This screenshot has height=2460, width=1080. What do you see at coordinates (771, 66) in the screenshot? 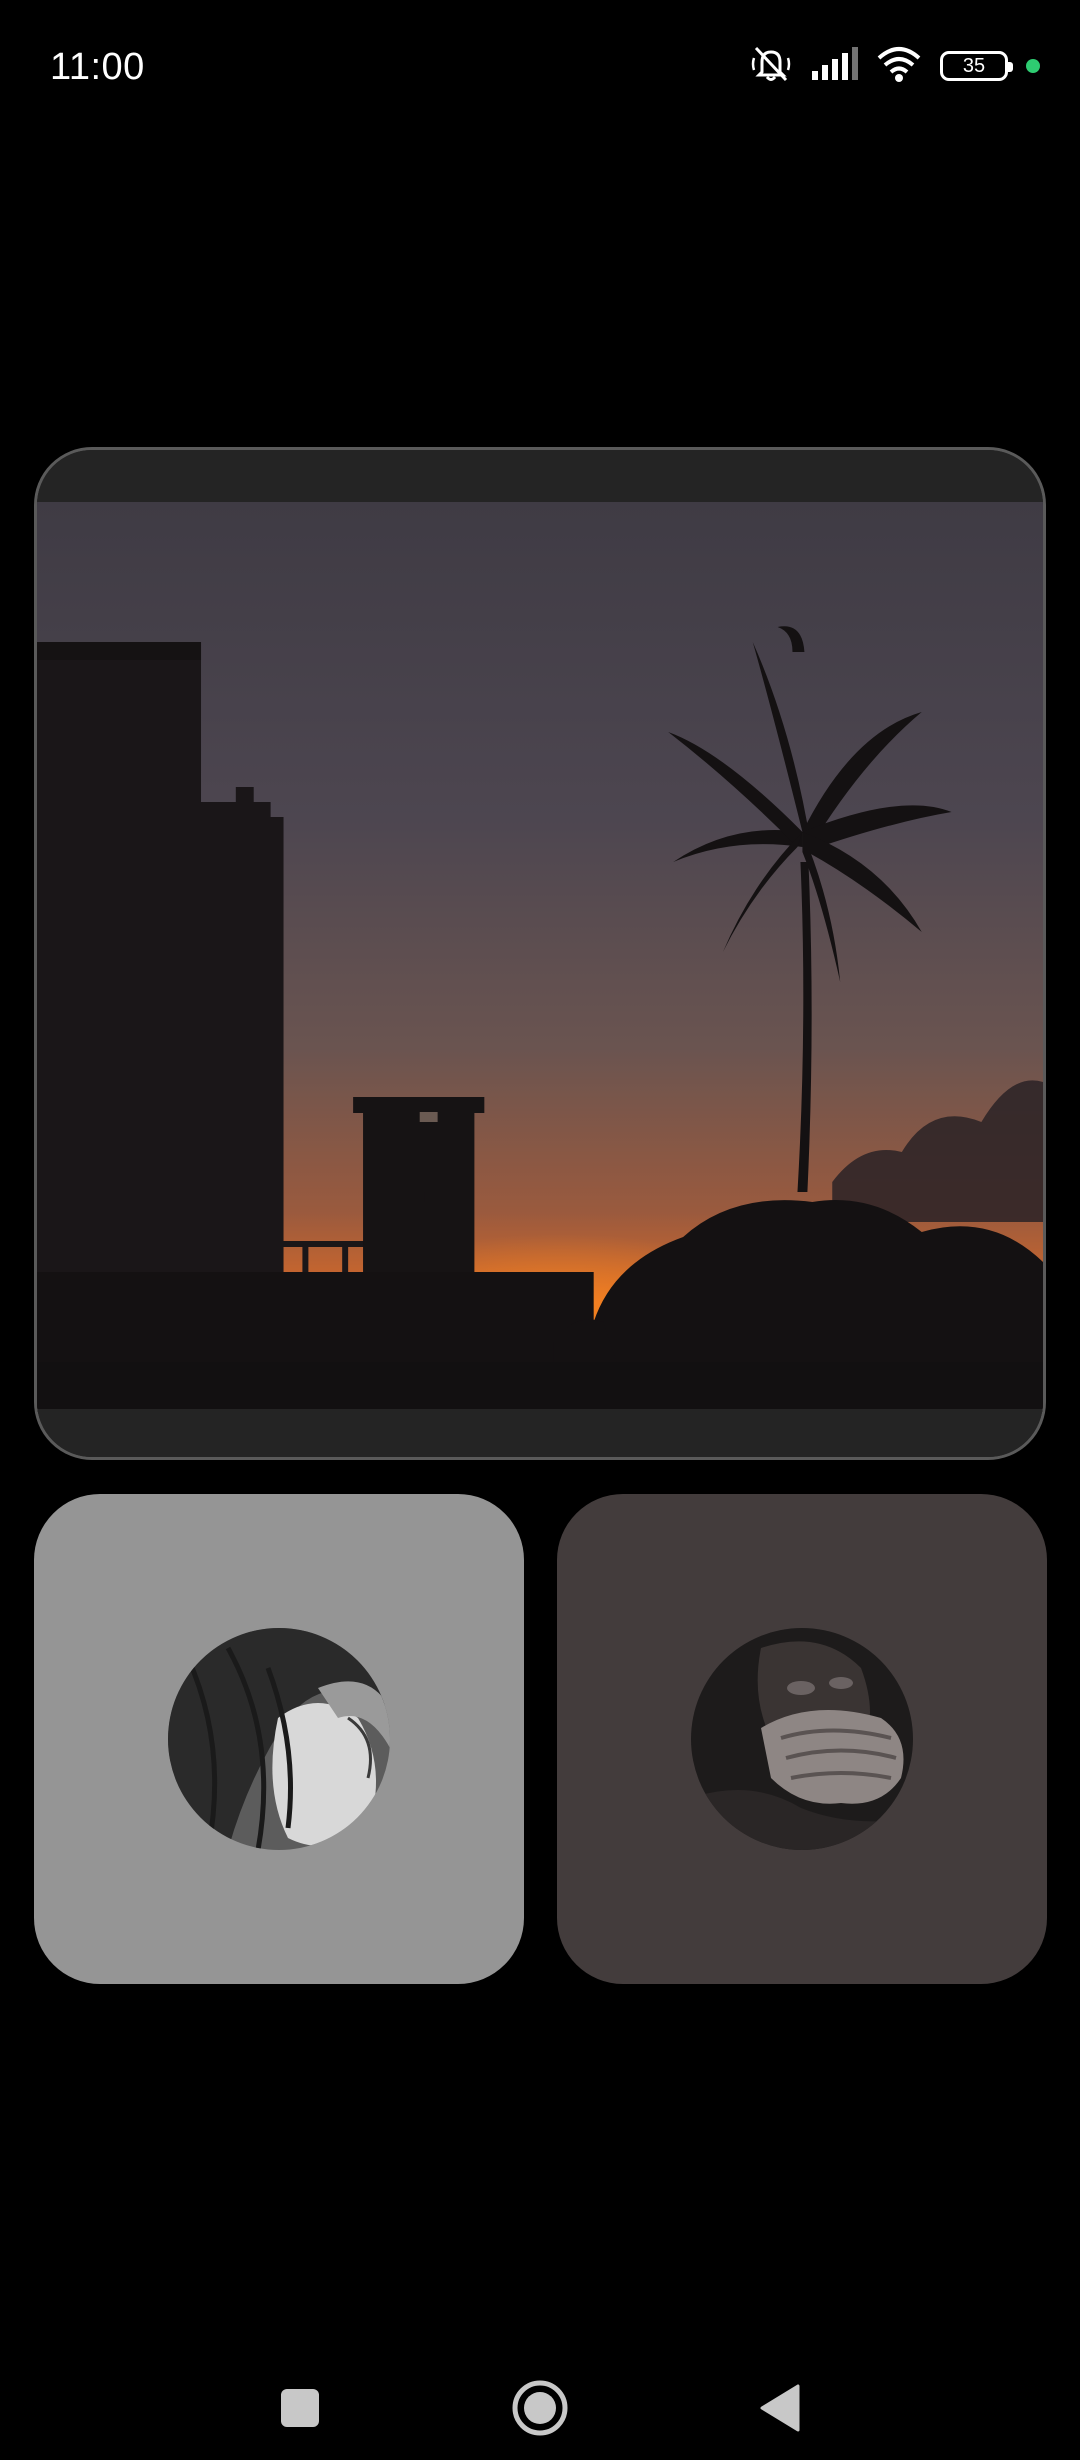
I see `mute-icon` at bounding box center [771, 66].